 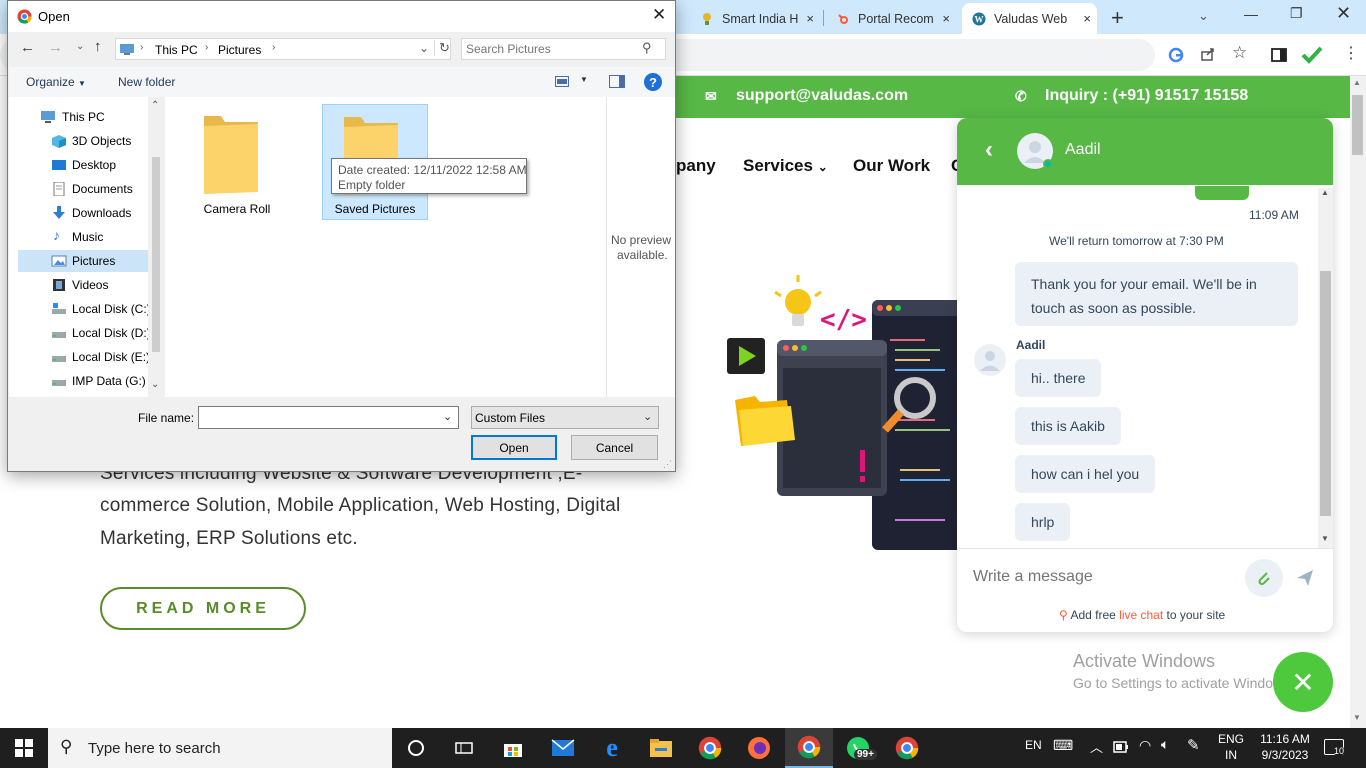 What do you see at coordinates (1063, 745) in the screenshot?
I see `keyboard-icon: ⌨` at bounding box center [1063, 745].